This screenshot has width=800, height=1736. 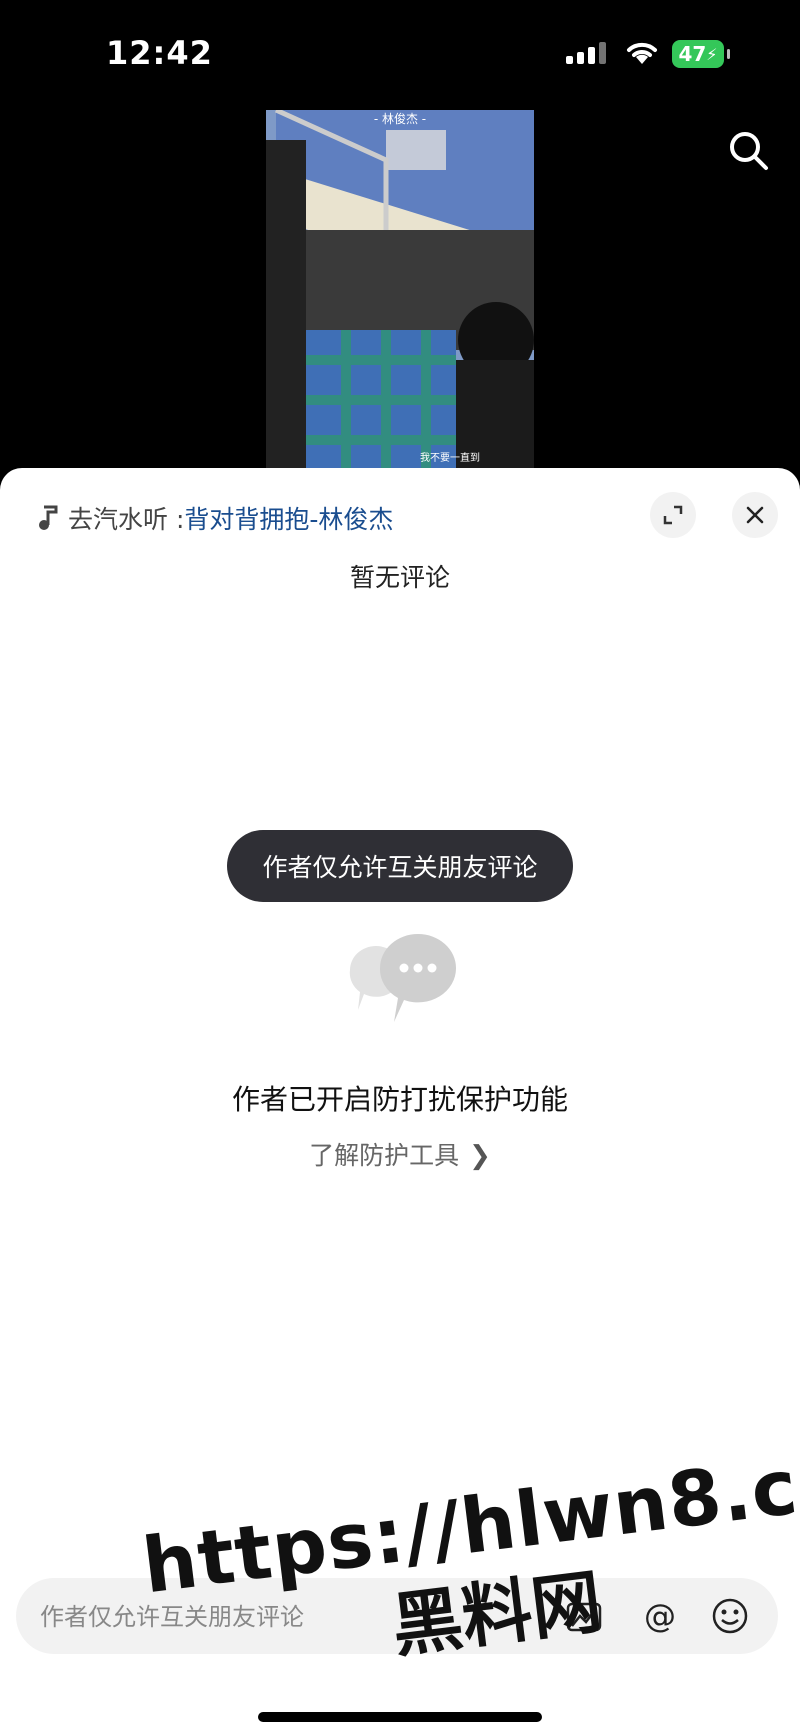 I want to click on status-bar: 12:42 47 ⚡, so click(x=400, y=55).